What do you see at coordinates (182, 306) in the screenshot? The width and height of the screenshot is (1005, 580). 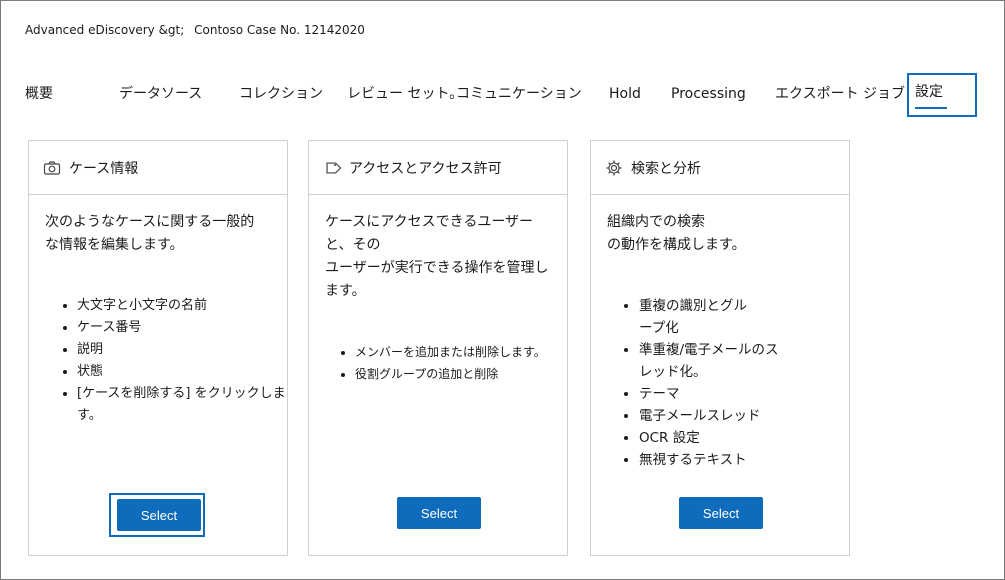 I see `list-item: 大文字と小文字の名前` at bounding box center [182, 306].